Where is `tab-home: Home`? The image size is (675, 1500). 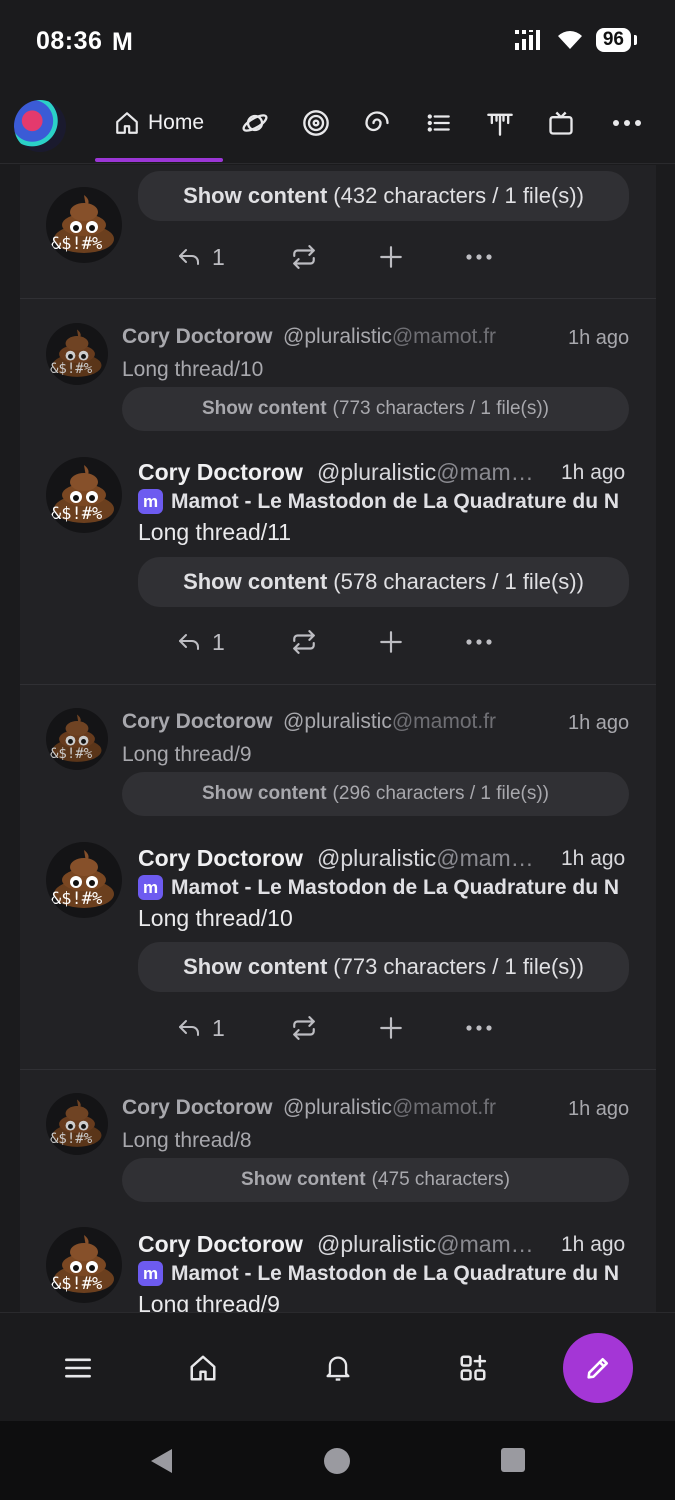
tab-home: Home is located at coordinates (159, 123).